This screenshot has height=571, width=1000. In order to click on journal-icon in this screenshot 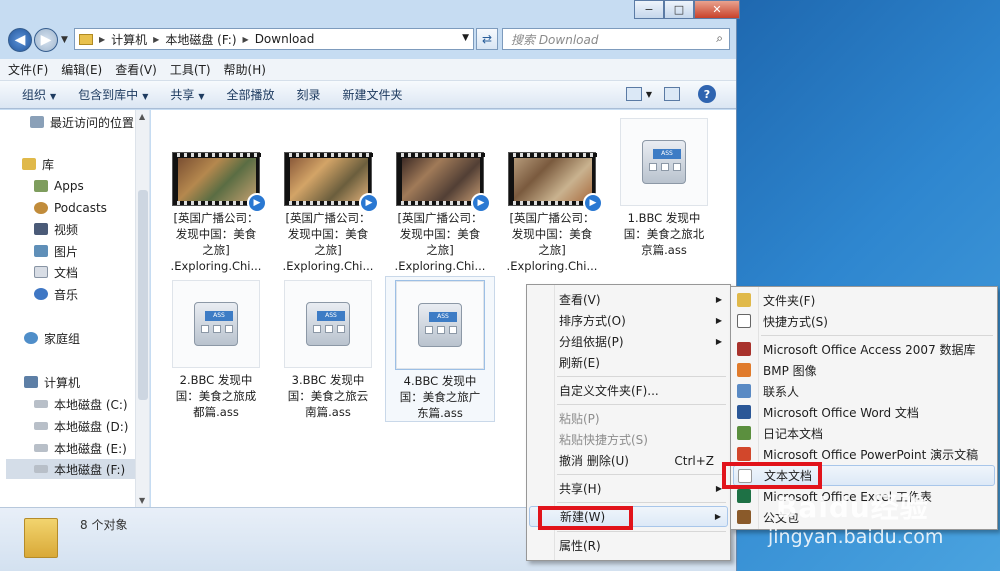, I will do `click(744, 433)`.